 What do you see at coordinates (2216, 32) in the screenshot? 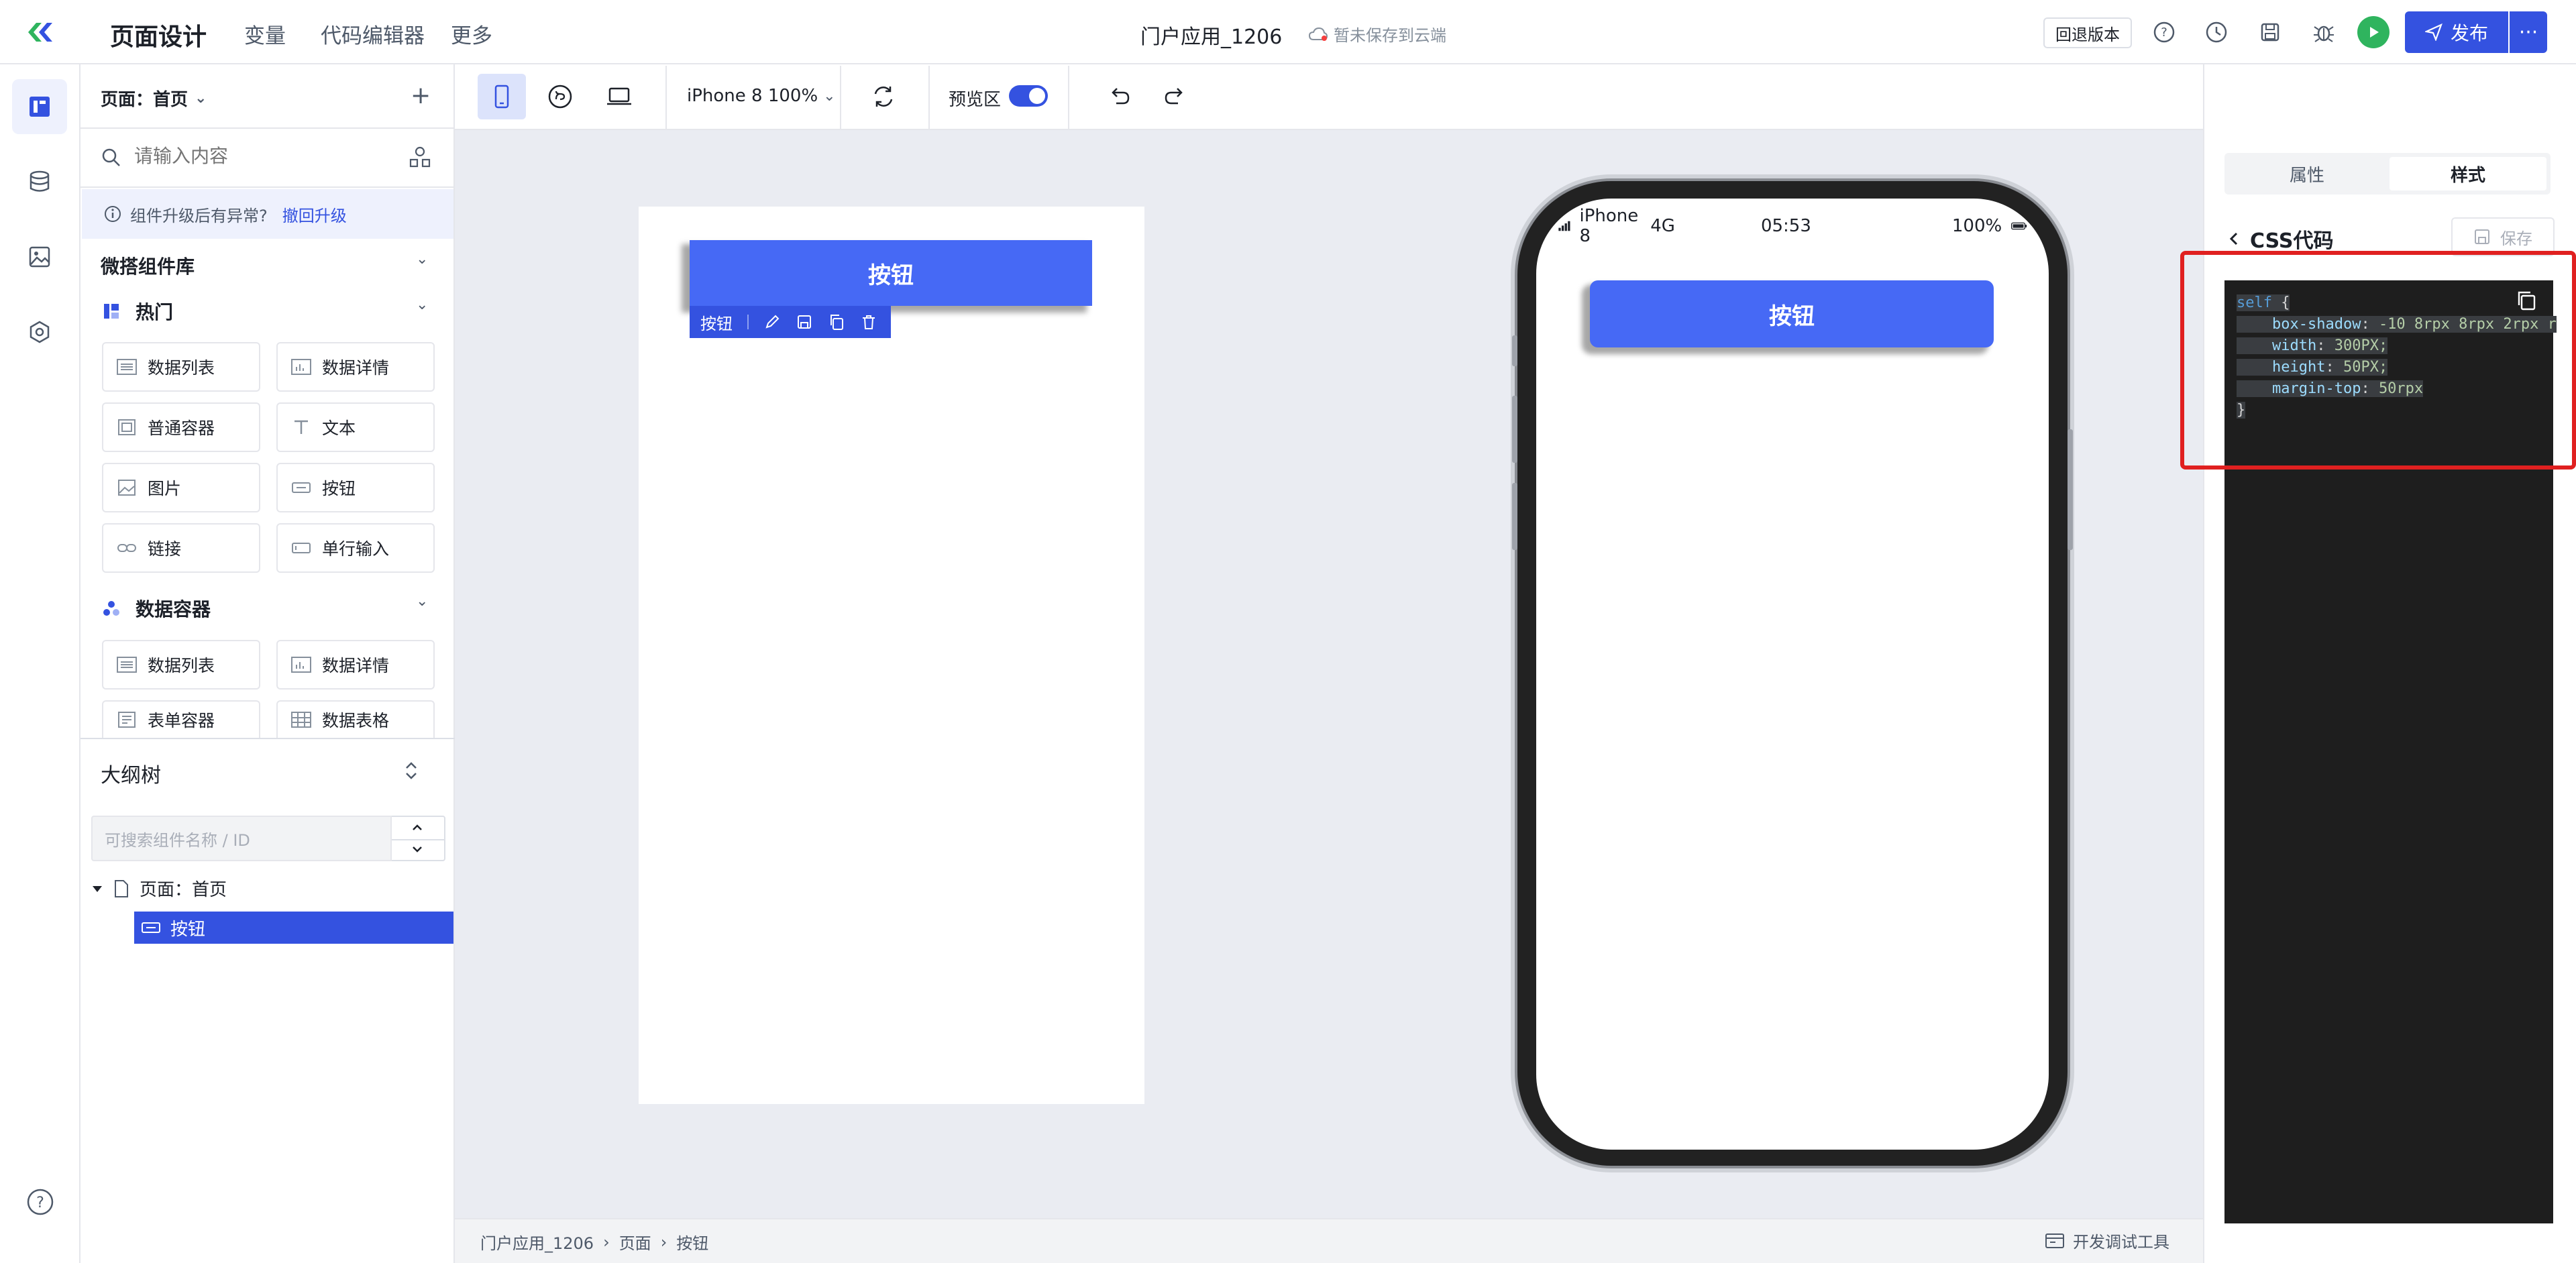
I see `history-icon` at bounding box center [2216, 32].